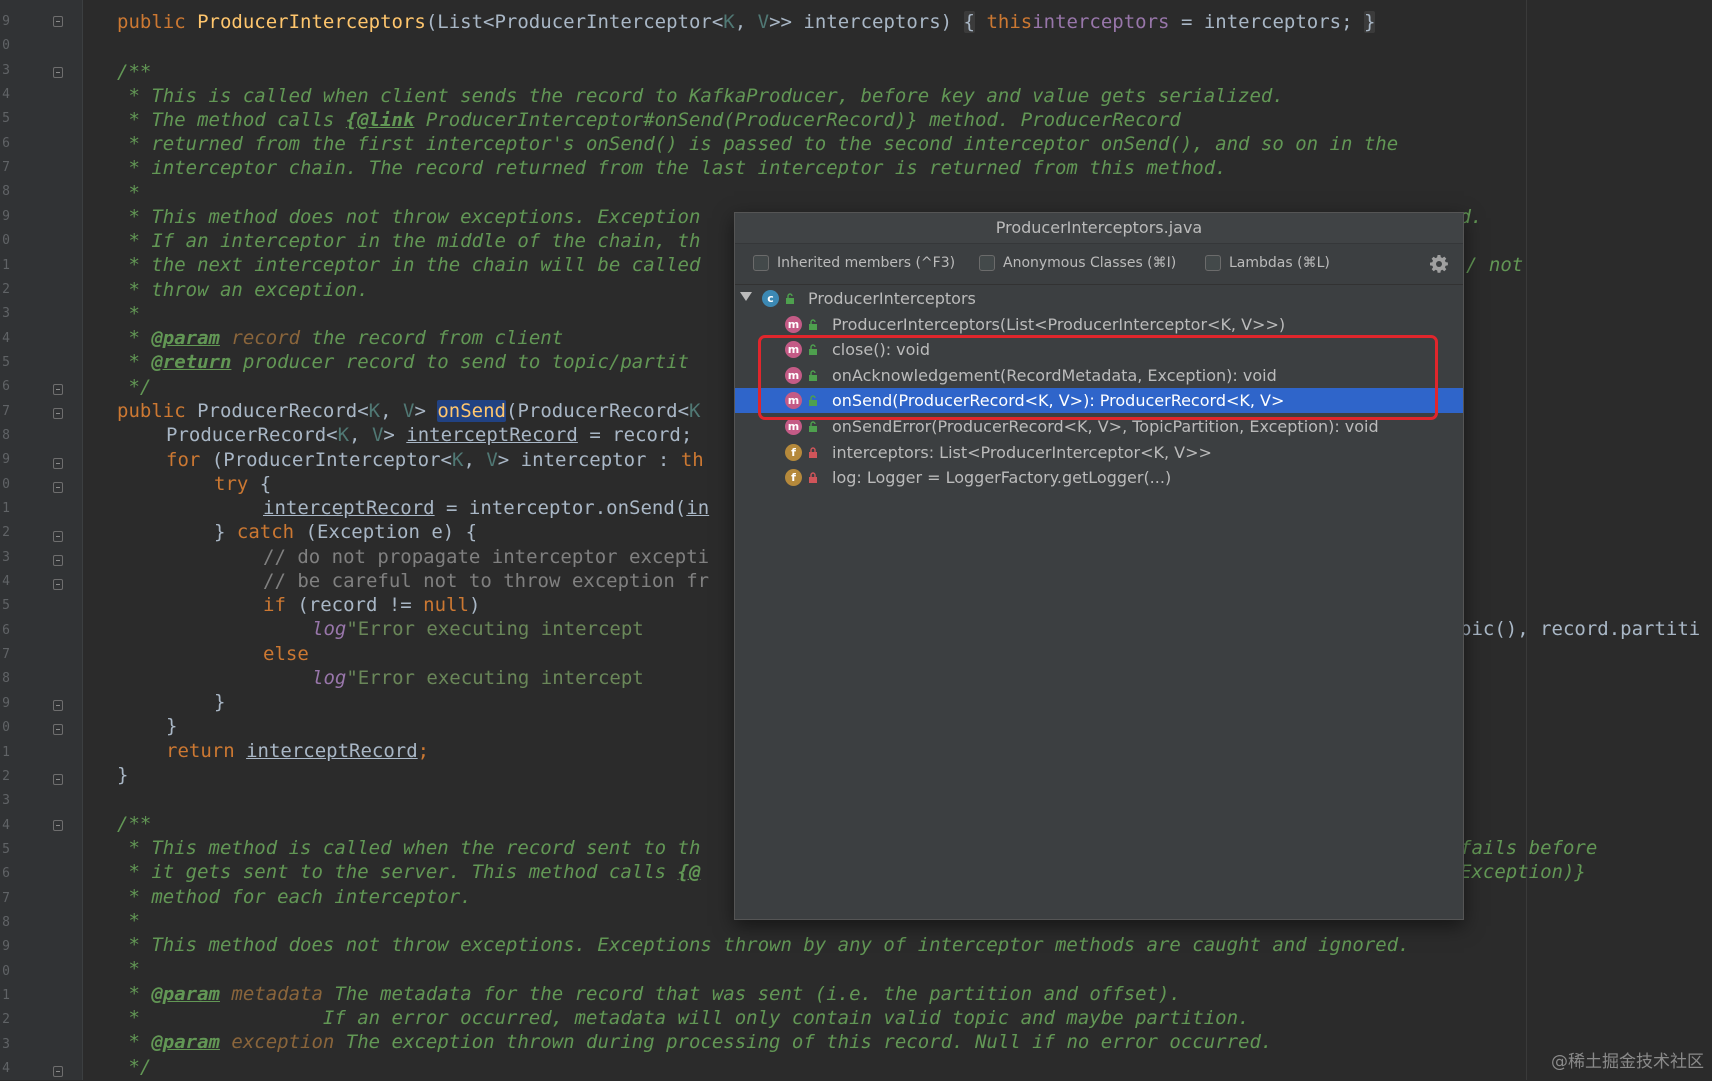  I want to click on tree-item-method: m close(): void, so click(1099, 349).